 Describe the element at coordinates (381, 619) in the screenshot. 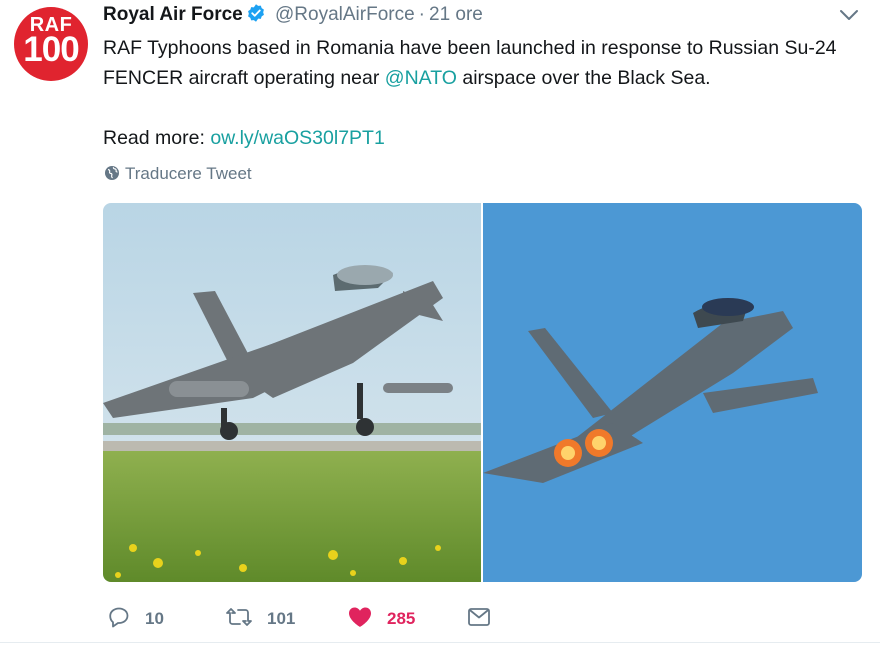

I see `like-button: 285` at that location.